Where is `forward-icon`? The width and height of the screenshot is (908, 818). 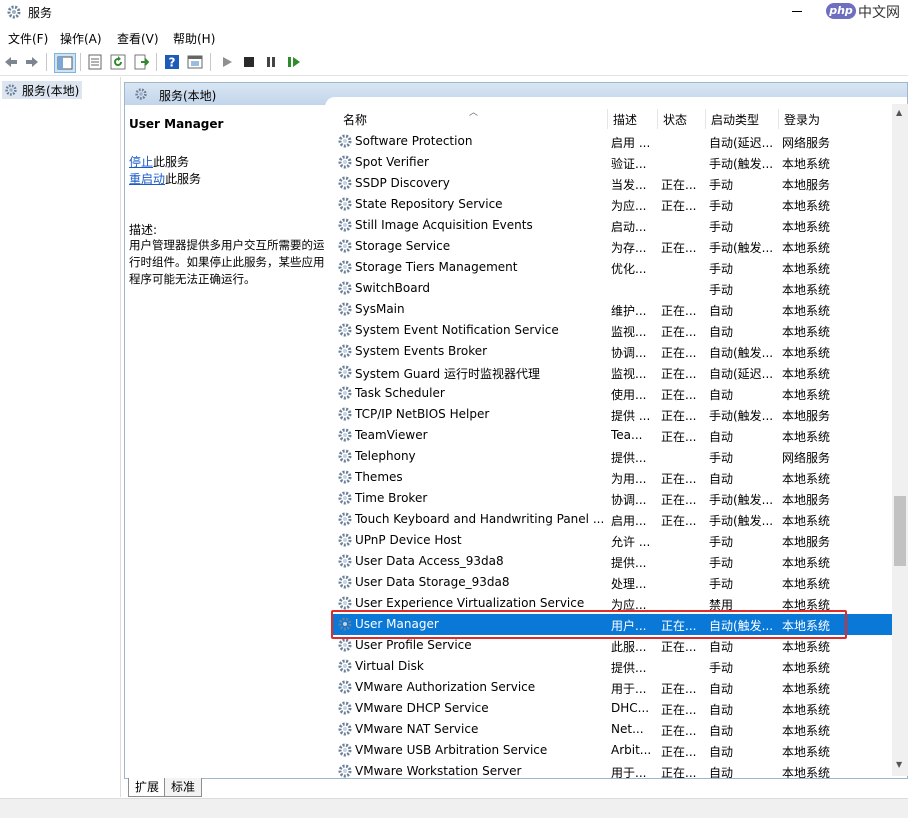 forward-icon is located at coordinates (32, 62).